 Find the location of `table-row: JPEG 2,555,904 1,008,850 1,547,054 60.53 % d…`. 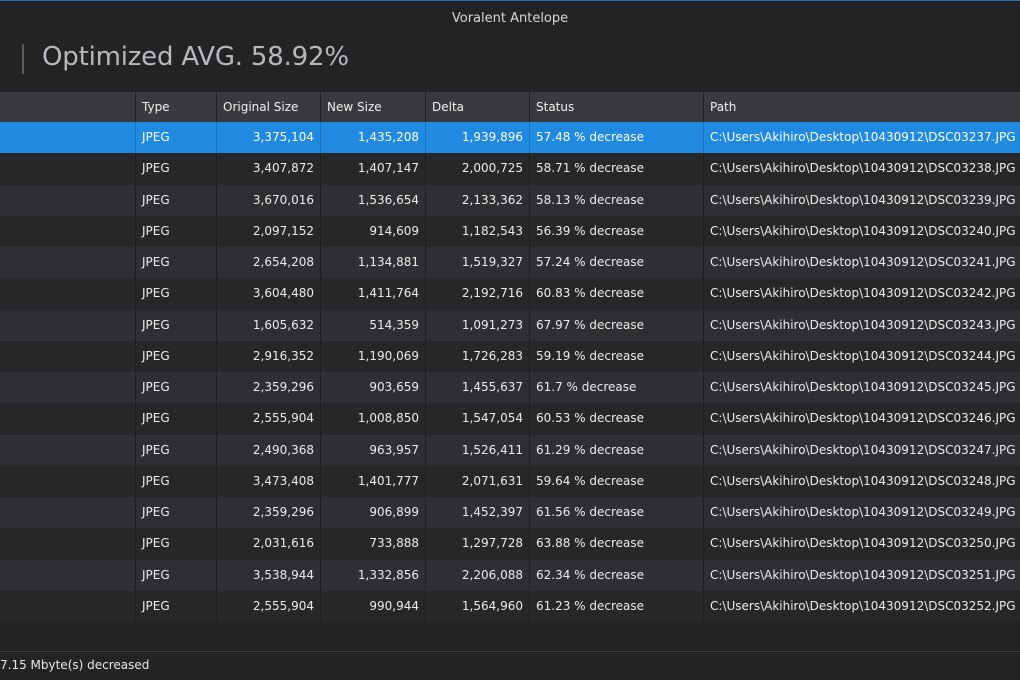

table-row: JPEG 2,555,904 1,008,850 1,547,054 60.53 % d… is located at coordinates (510, 419).